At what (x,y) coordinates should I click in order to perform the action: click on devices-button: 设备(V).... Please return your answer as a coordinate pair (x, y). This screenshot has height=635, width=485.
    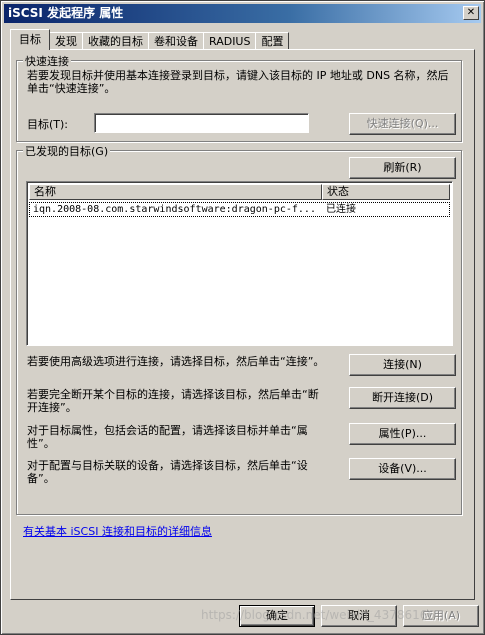
    Looking at the image, I should click on (402, 469).